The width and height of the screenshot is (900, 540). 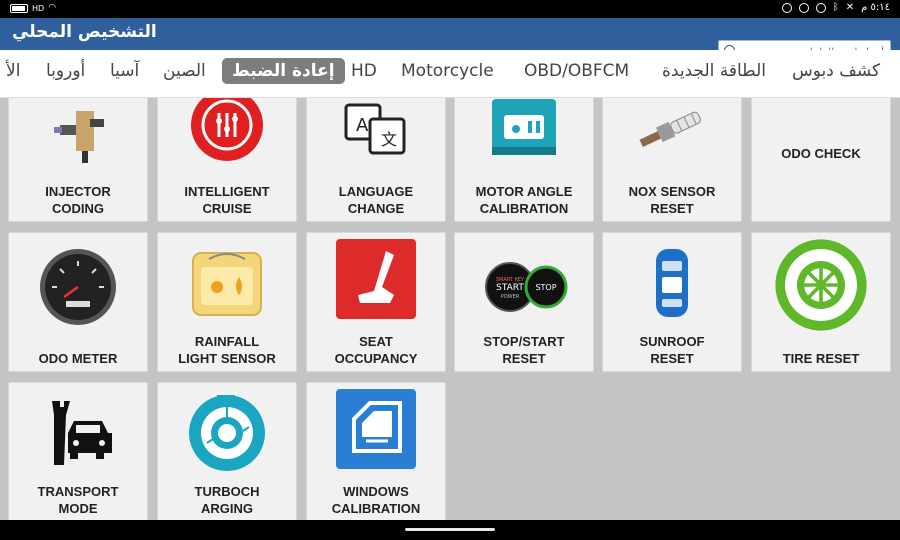 I want to click on tile-seat-occupancy: SEAT OCCUPANCY, so click(x=376, y=302).